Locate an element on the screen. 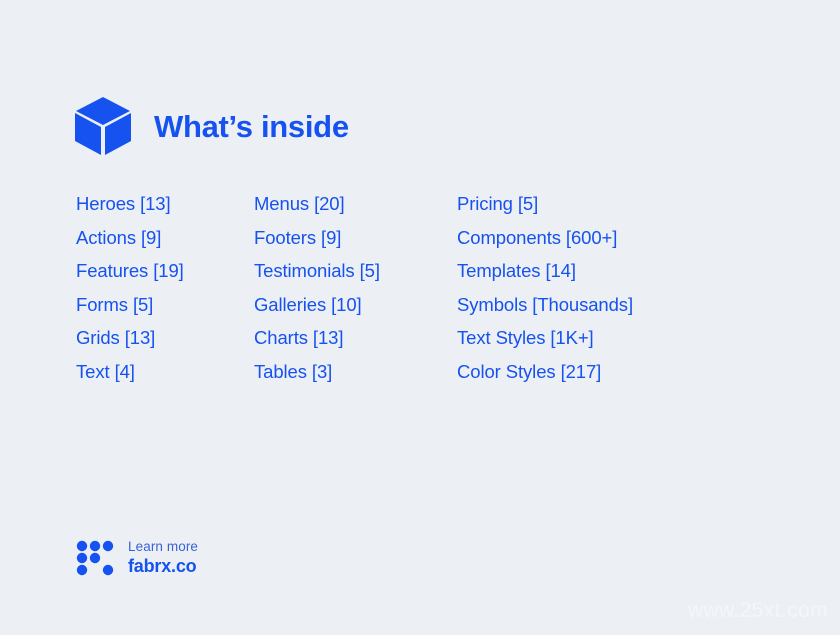  link-item: Color Styles [217] is located at coordinates (577, 378).